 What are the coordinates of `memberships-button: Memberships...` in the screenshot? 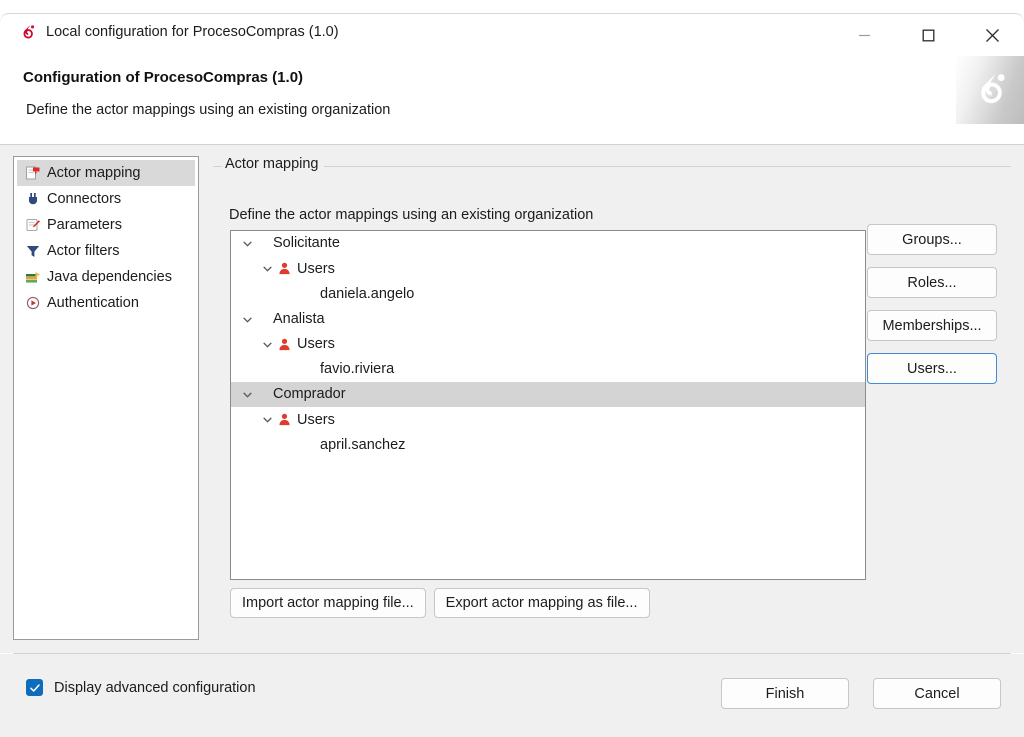 It's located at (932, 325).